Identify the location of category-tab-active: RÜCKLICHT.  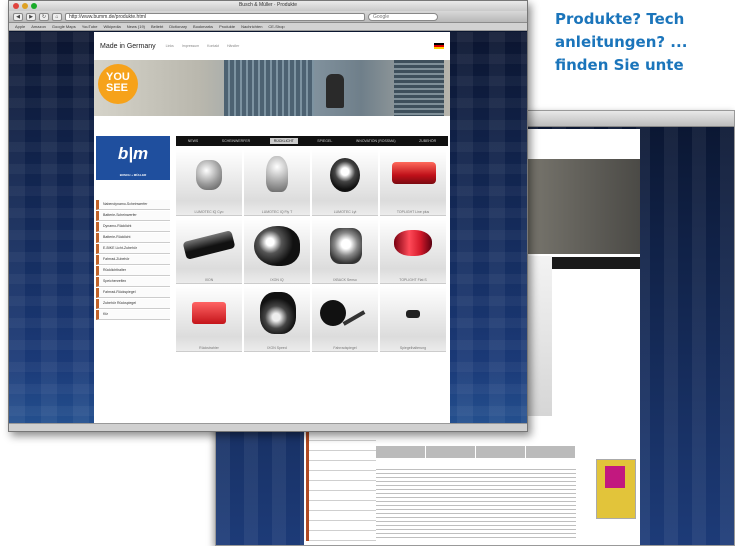
(283, 141).